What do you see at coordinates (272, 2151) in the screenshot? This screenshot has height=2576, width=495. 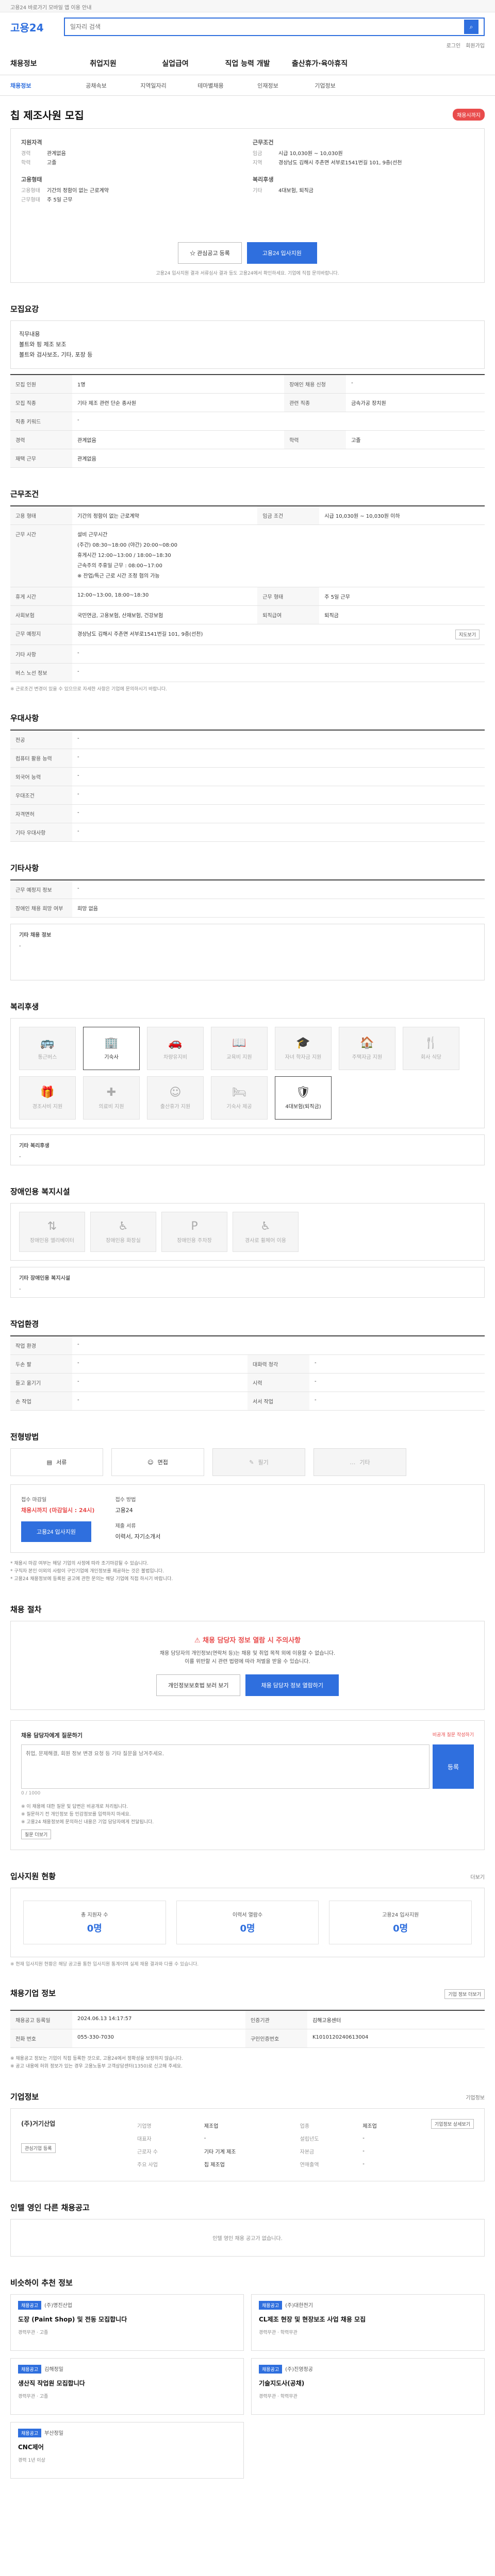 I see `table-row: 근로자 수 기타 기계 제조 자본금 -` at bounding box center [272, 2151].